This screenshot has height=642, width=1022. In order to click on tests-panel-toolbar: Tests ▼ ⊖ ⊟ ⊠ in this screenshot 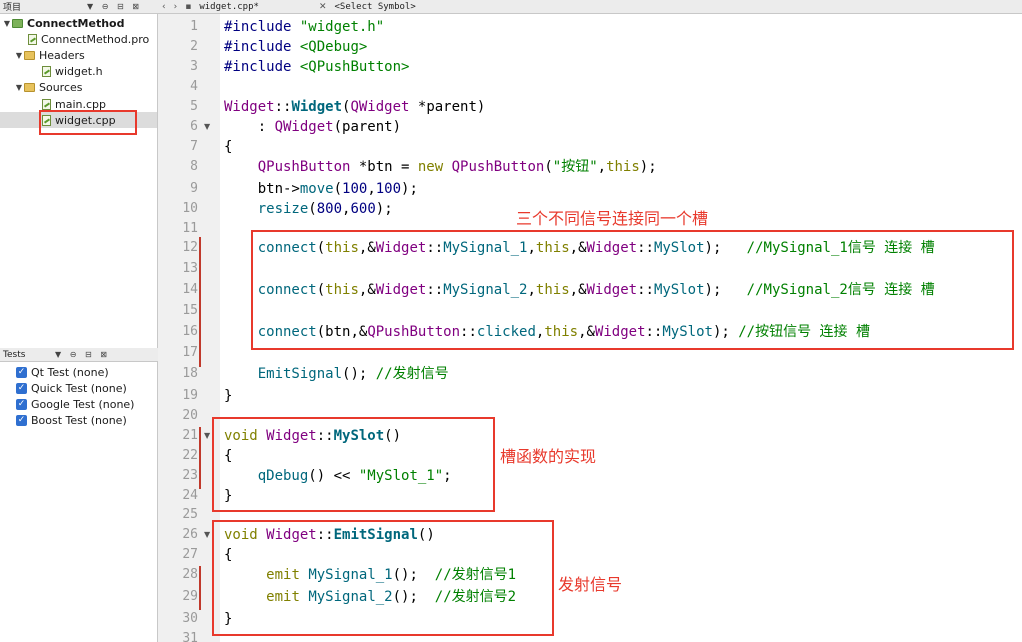, I will do `click(79, 355)`.